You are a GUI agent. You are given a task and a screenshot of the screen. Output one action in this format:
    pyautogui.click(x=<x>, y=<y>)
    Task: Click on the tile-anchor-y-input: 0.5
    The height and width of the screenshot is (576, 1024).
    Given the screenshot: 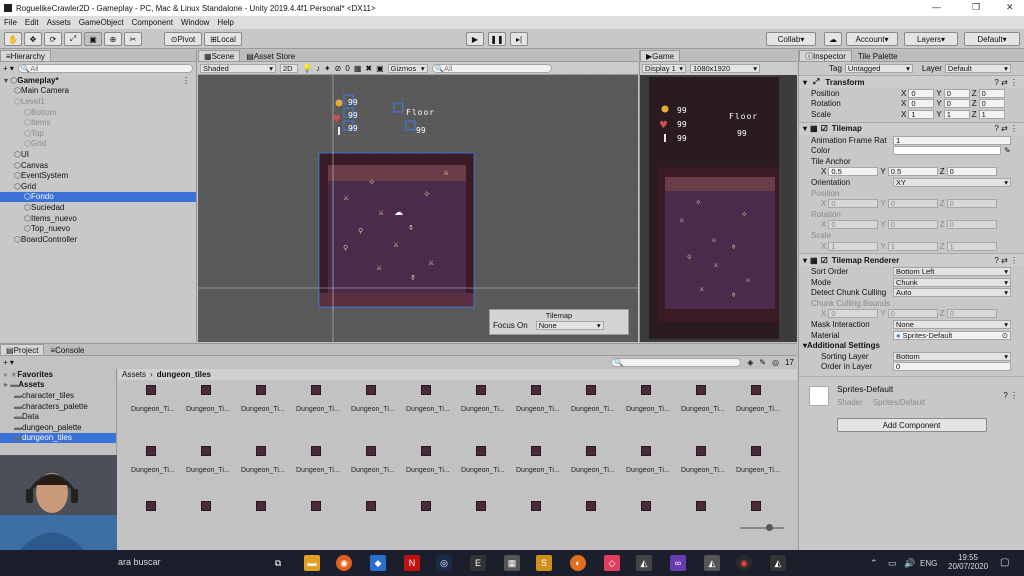 What is the action you would take?
    pyautogui.click(x=912, y=172)
    